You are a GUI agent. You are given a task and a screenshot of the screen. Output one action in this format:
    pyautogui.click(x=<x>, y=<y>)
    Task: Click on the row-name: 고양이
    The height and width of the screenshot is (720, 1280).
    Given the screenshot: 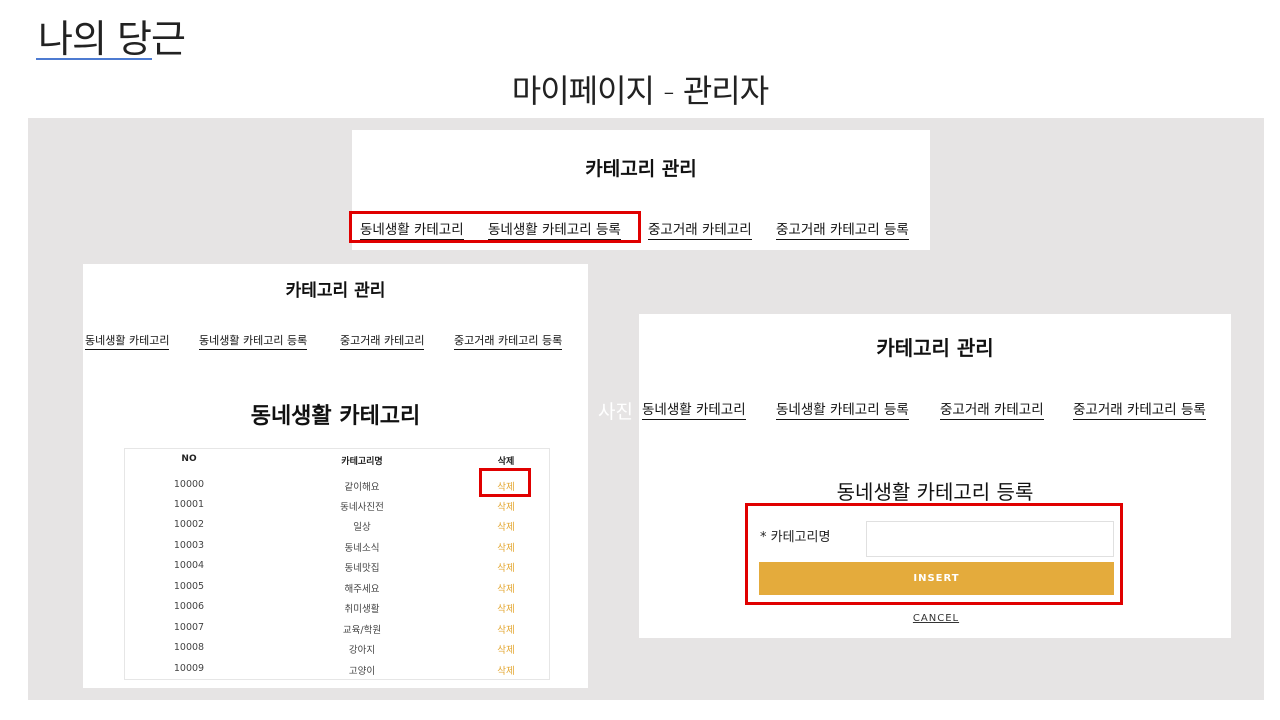 What is the action you would take?
    pyautogui.click(x=362, y=671)
    